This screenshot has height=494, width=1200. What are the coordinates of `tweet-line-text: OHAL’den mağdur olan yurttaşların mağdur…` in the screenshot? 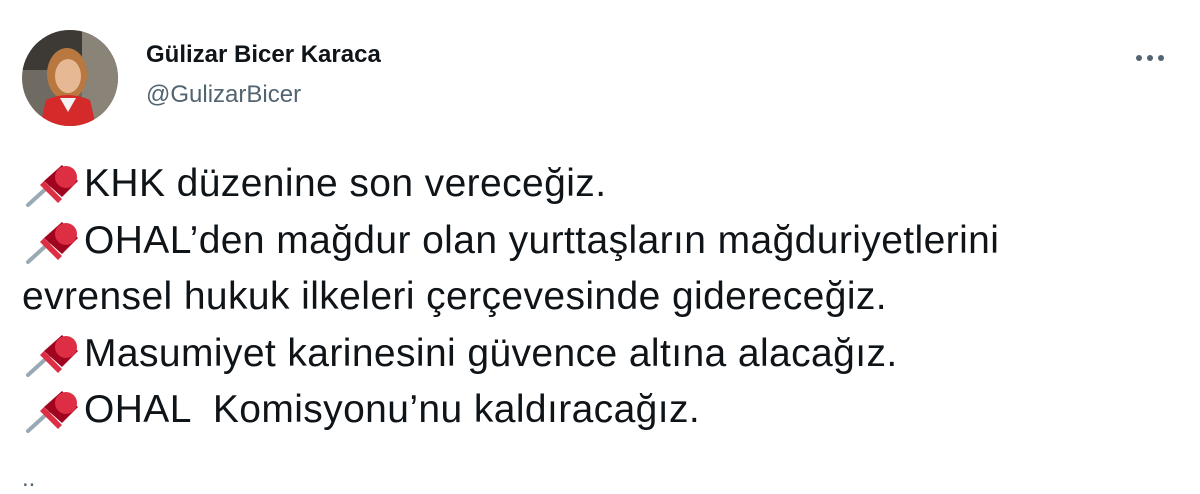 It's located at (542, 240).